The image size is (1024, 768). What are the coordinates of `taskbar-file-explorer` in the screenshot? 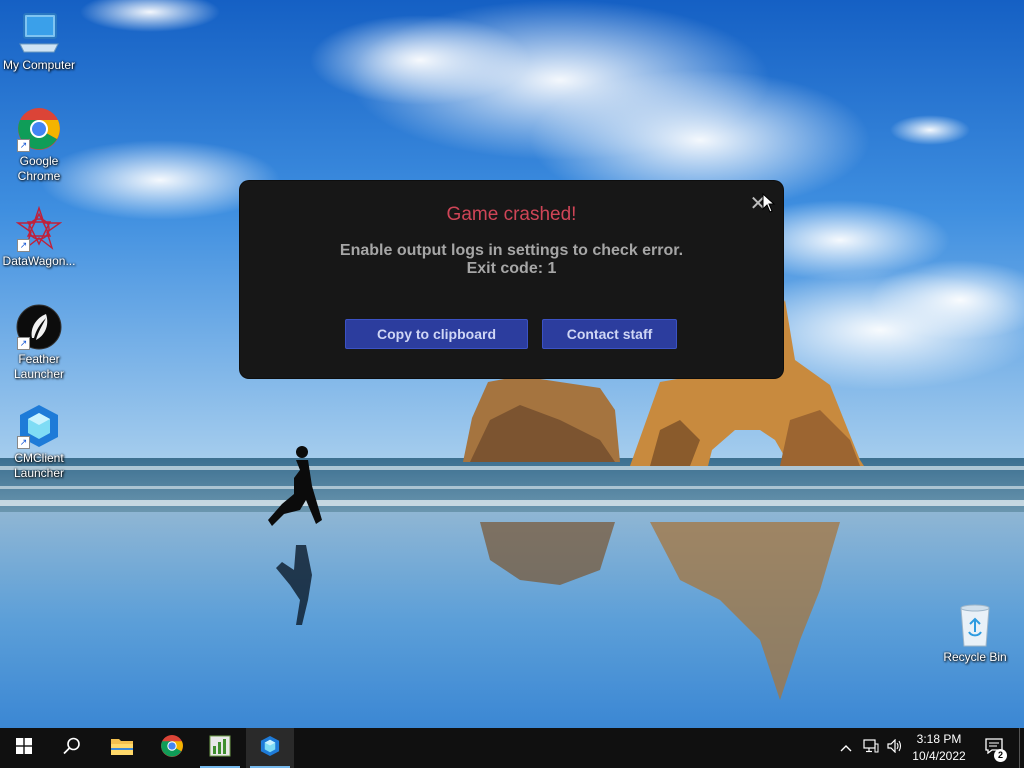 It's located at (122, 748).